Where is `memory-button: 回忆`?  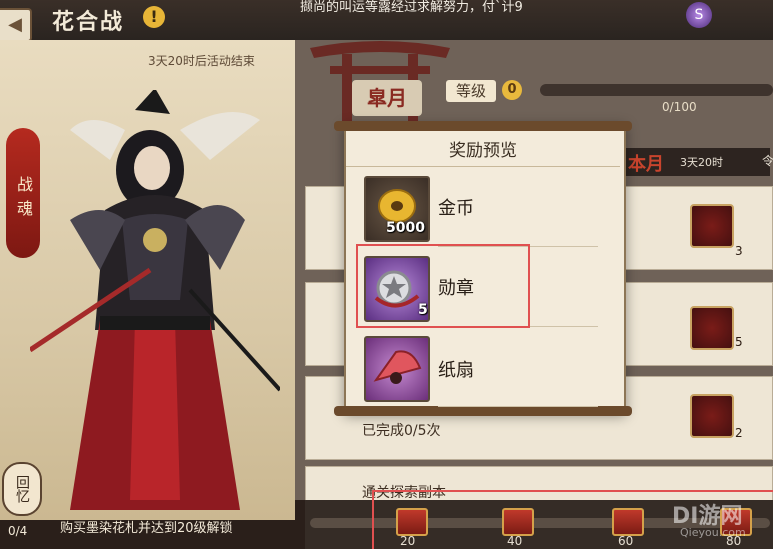 memory-button: 回忆 is located at coordinates (22, 489).